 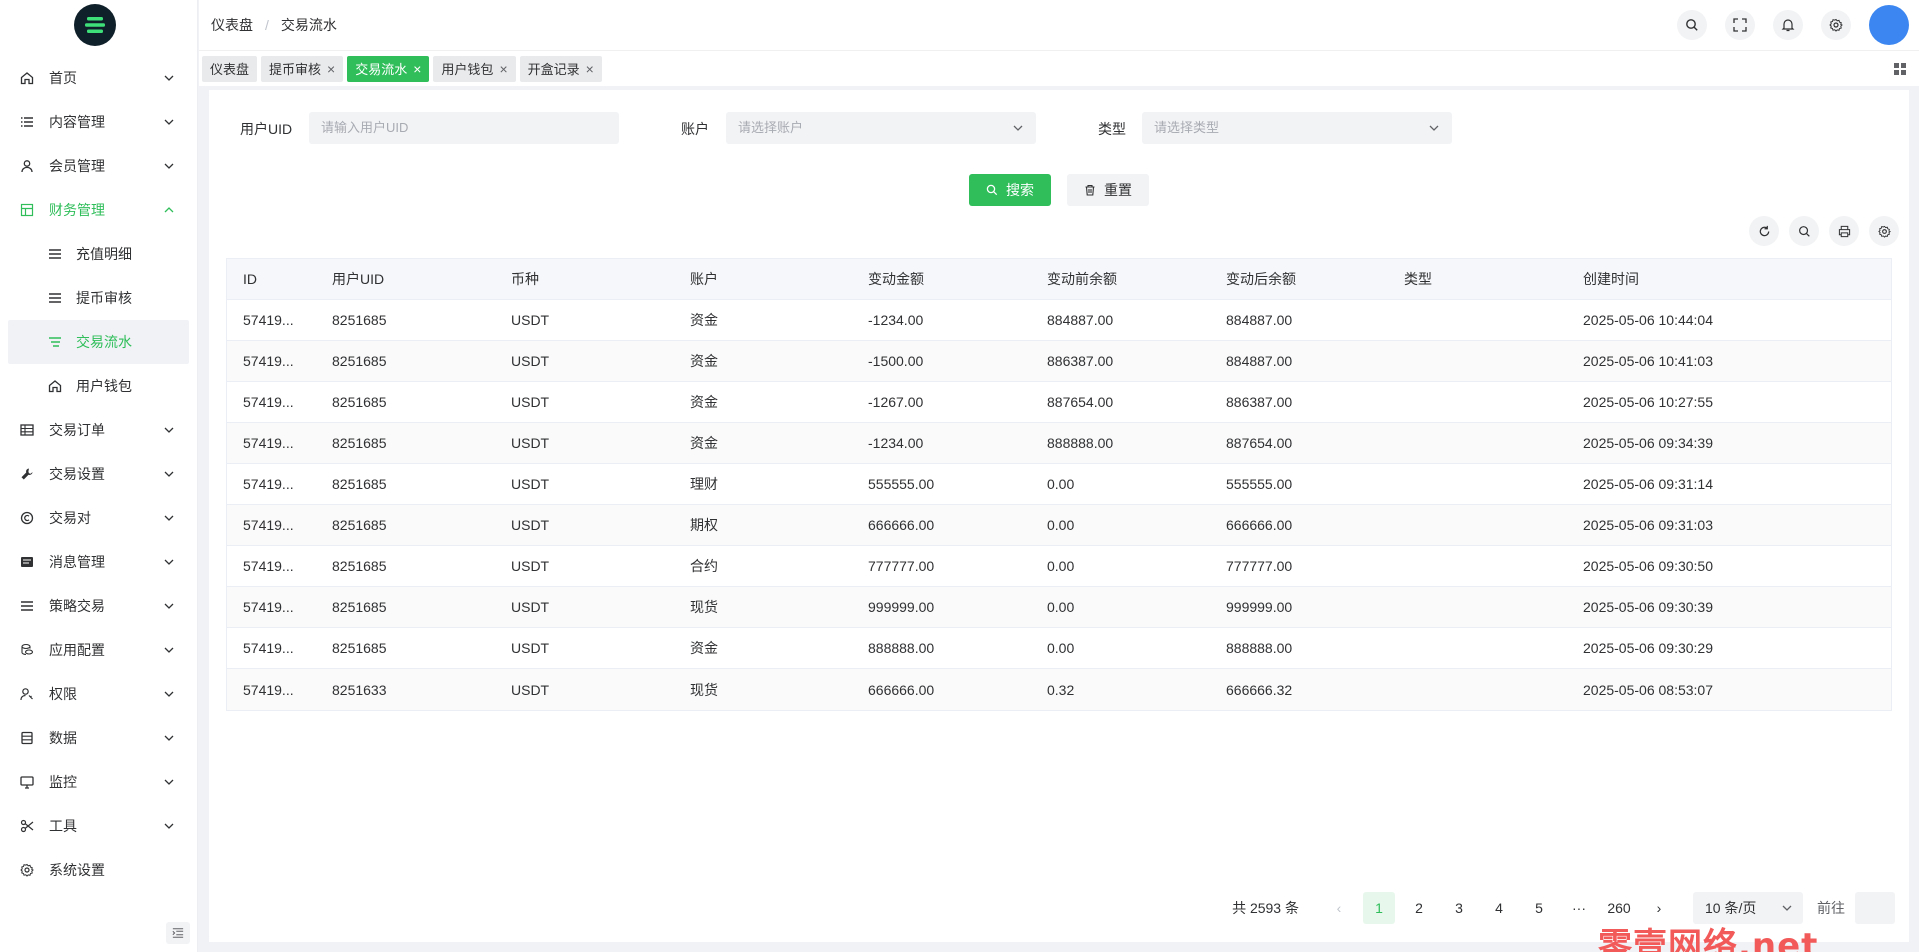 I want to click on page-number-5: ···, so click(x=1579, y=908).